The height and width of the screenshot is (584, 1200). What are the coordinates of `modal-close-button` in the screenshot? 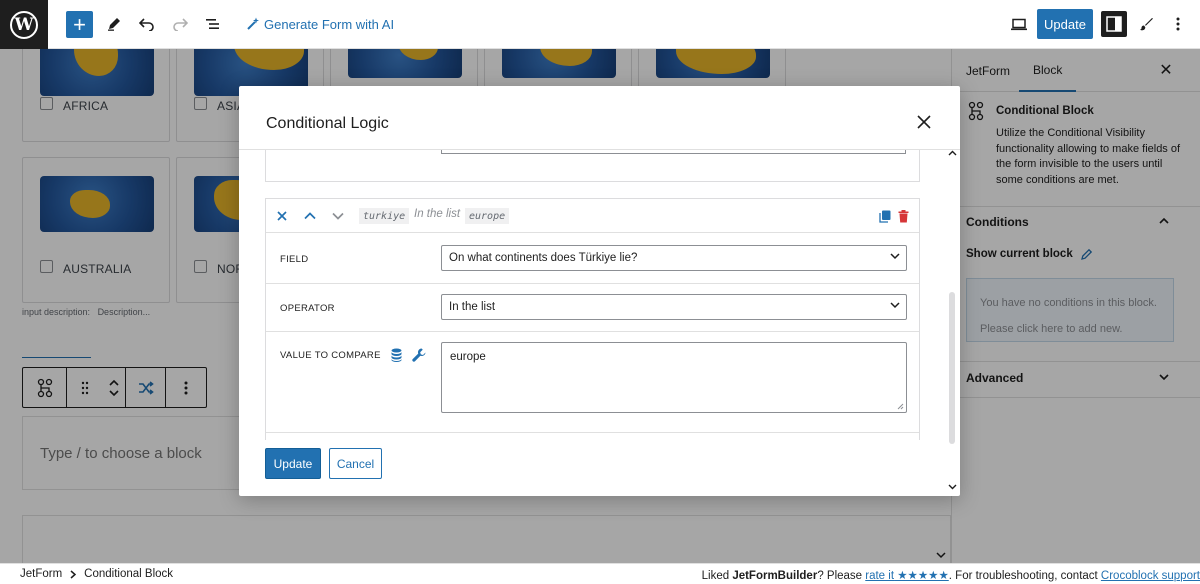 It's located at (924, 122).